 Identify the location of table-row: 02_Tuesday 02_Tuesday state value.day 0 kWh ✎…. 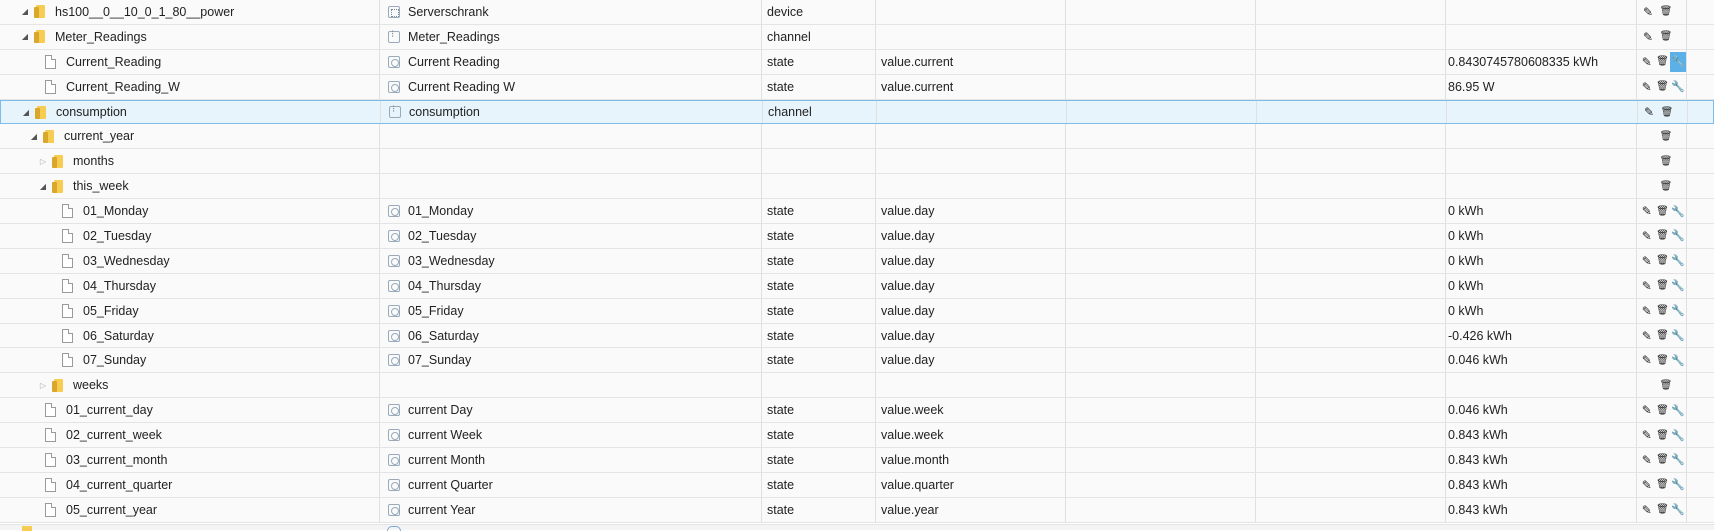
(857, 236).